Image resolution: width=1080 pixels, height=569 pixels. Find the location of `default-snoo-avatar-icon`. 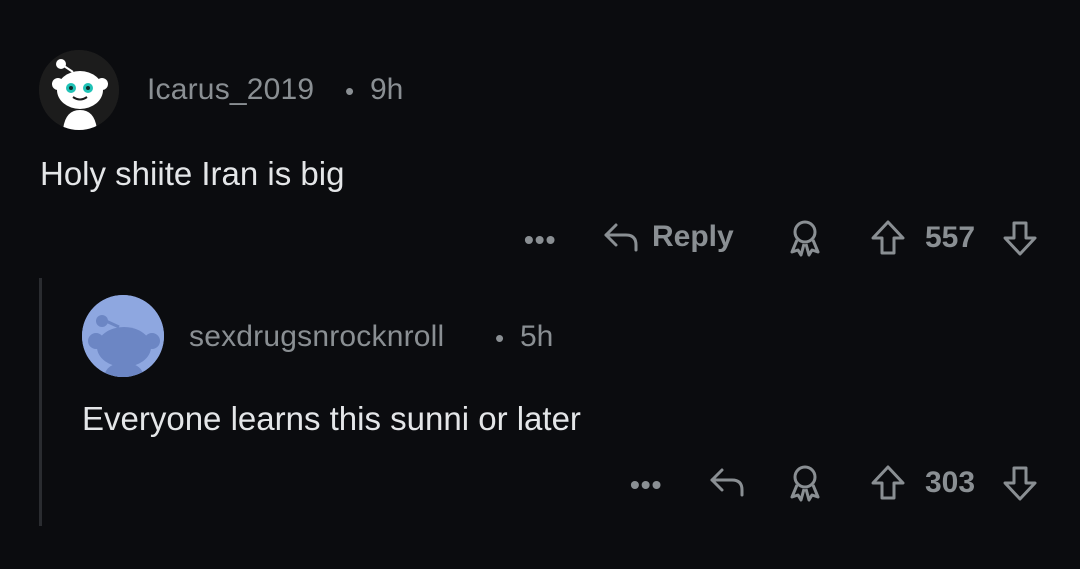

default-snoo-avatar-icon is located at coordinates (123, 336).